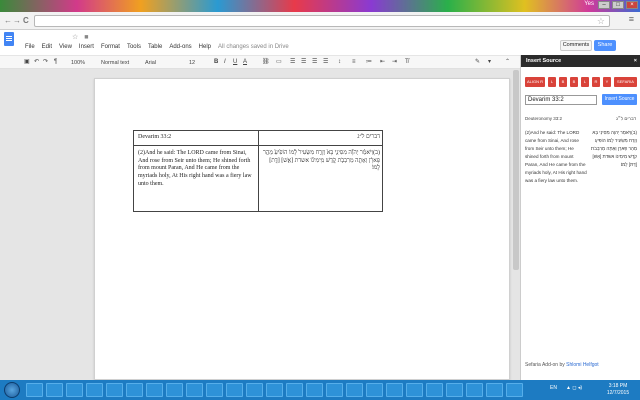  What do you see at coordinates (477, 62) in the screenshot?
I see `pencil-icon: ✎` at bounding box center [477, 62].